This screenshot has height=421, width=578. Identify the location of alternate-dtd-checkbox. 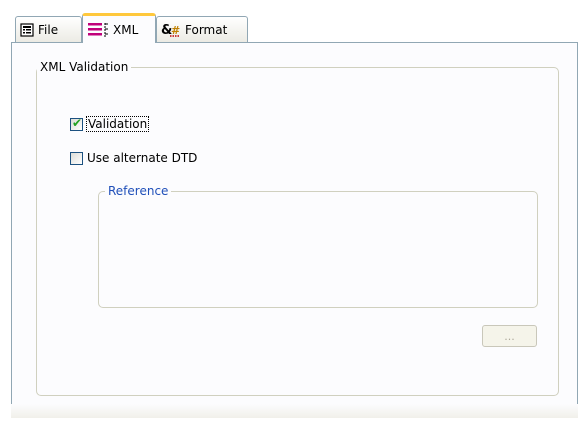
(76, 158).